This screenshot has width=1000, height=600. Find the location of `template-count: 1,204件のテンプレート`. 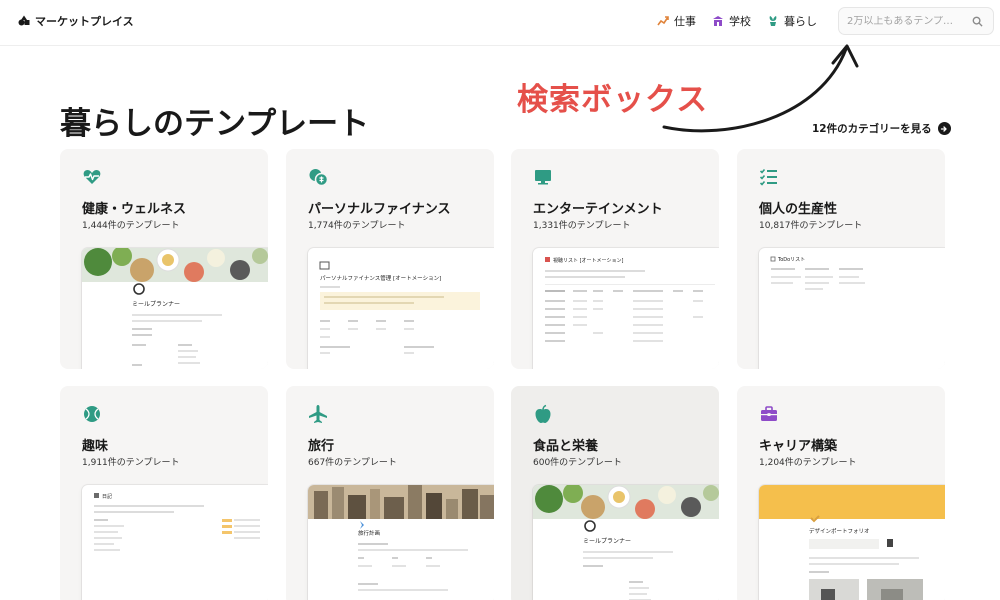

template-count: 1,204件のテンプレート is located at coordinates (808, 463).